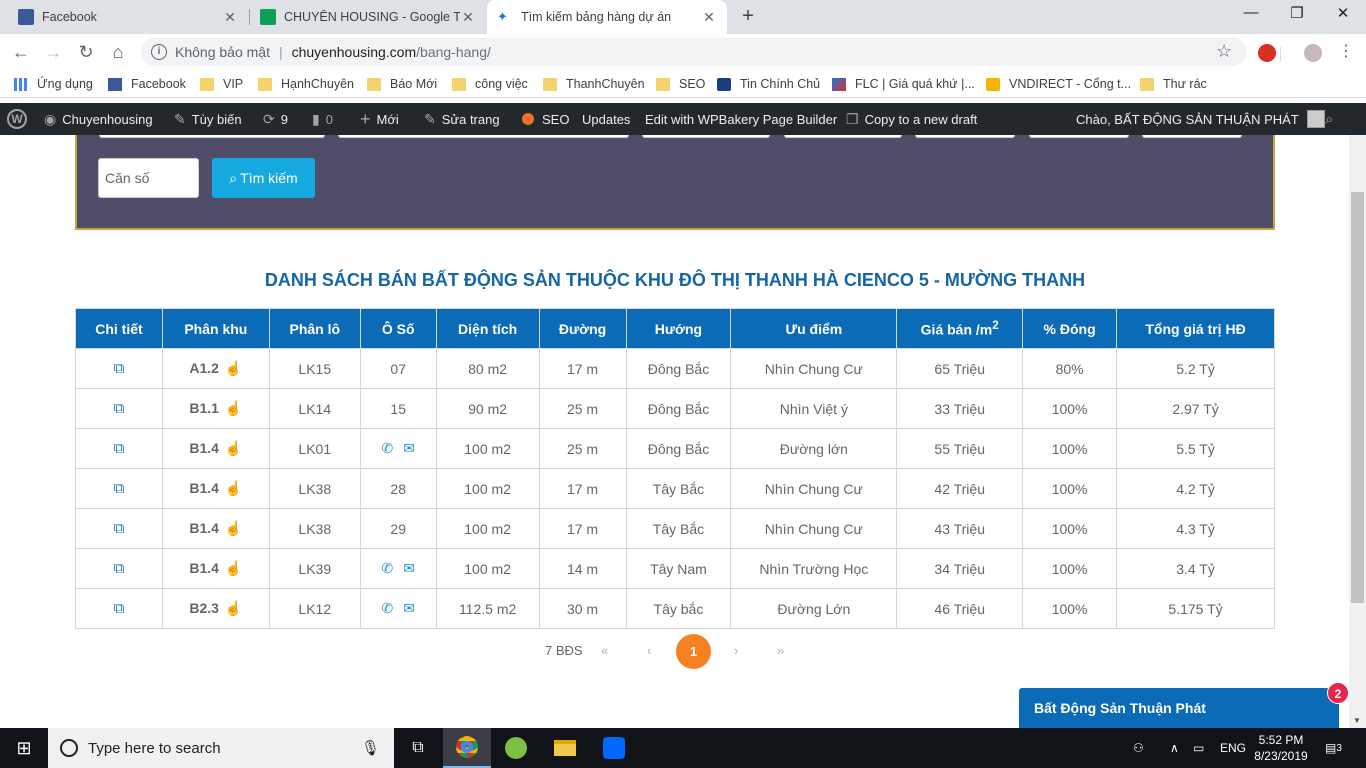 The height and width of the screenshot is (768, 1366). Describe the element at coordinates (1346, 52) in the screenshot. I see `menu-kebab-icon: ⋮` at that location.